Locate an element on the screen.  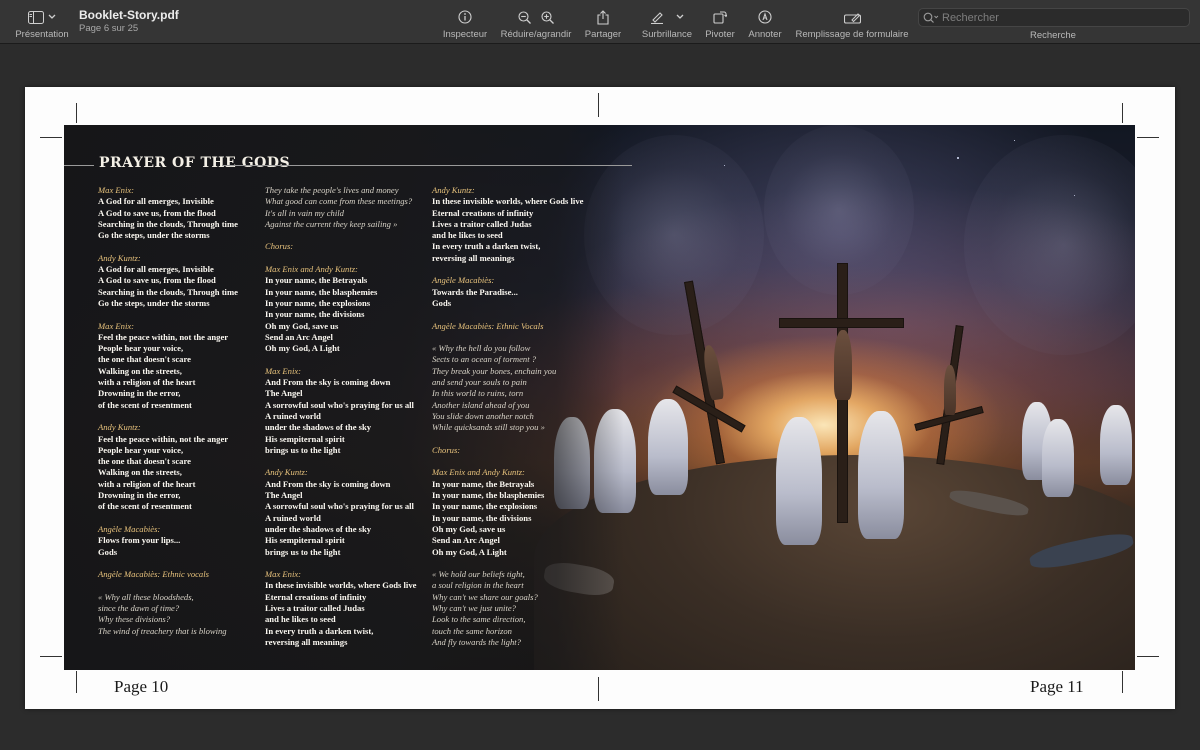
lyric-line: Searching in the clouds, Through time is located at coordinates (168, 223).